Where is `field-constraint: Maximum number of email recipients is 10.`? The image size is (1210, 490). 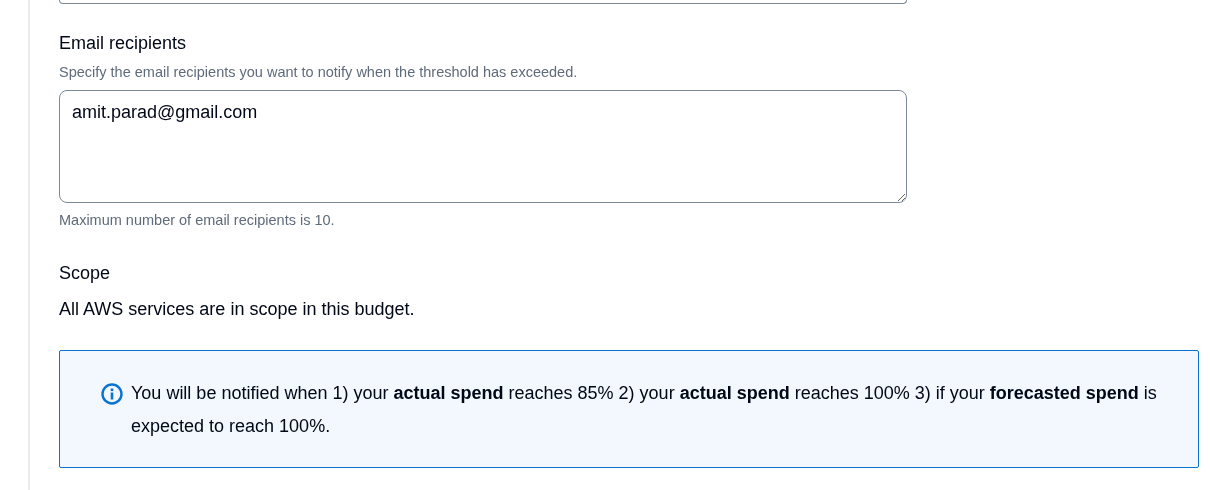 field-constraint: Maximum number of email recipients is 10. is located at coordinates (197, 220).